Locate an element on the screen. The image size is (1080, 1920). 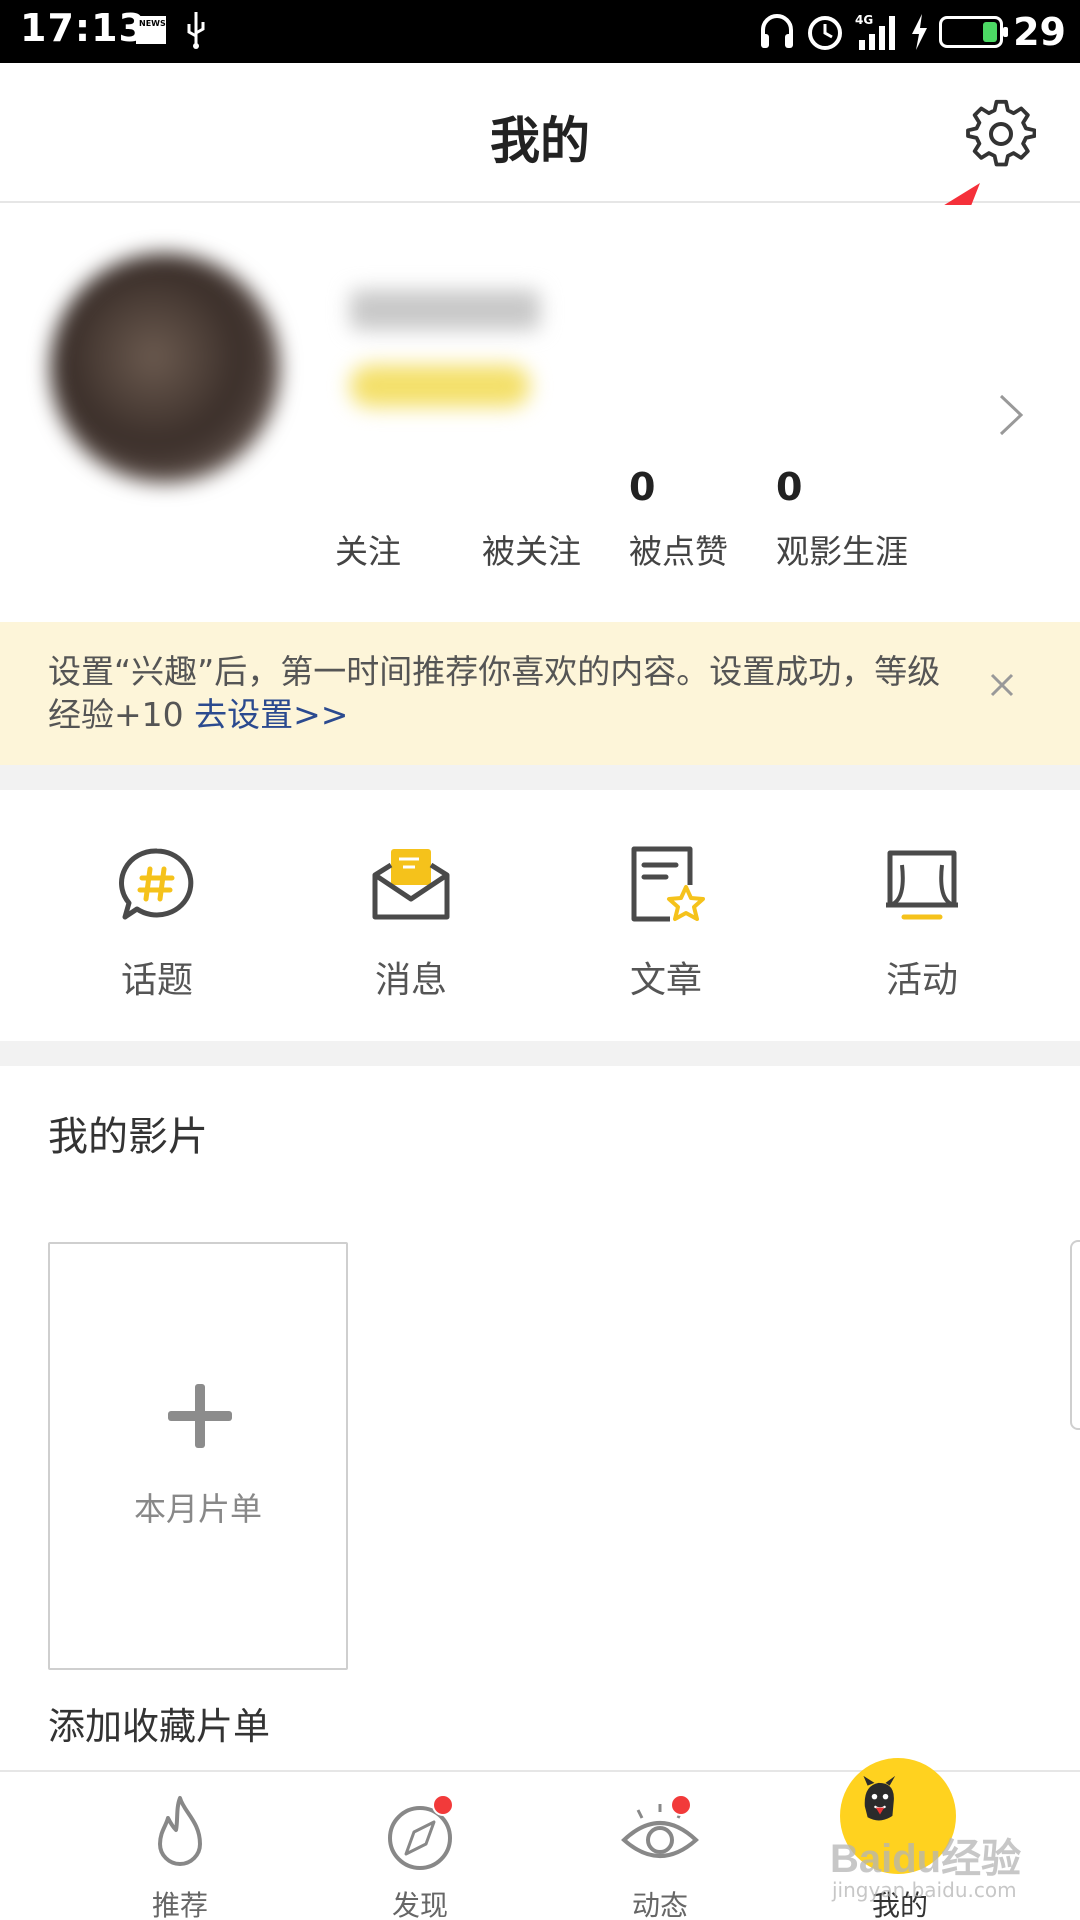
stat-followers: 0 被关注 is located at coordinates (555, 519).